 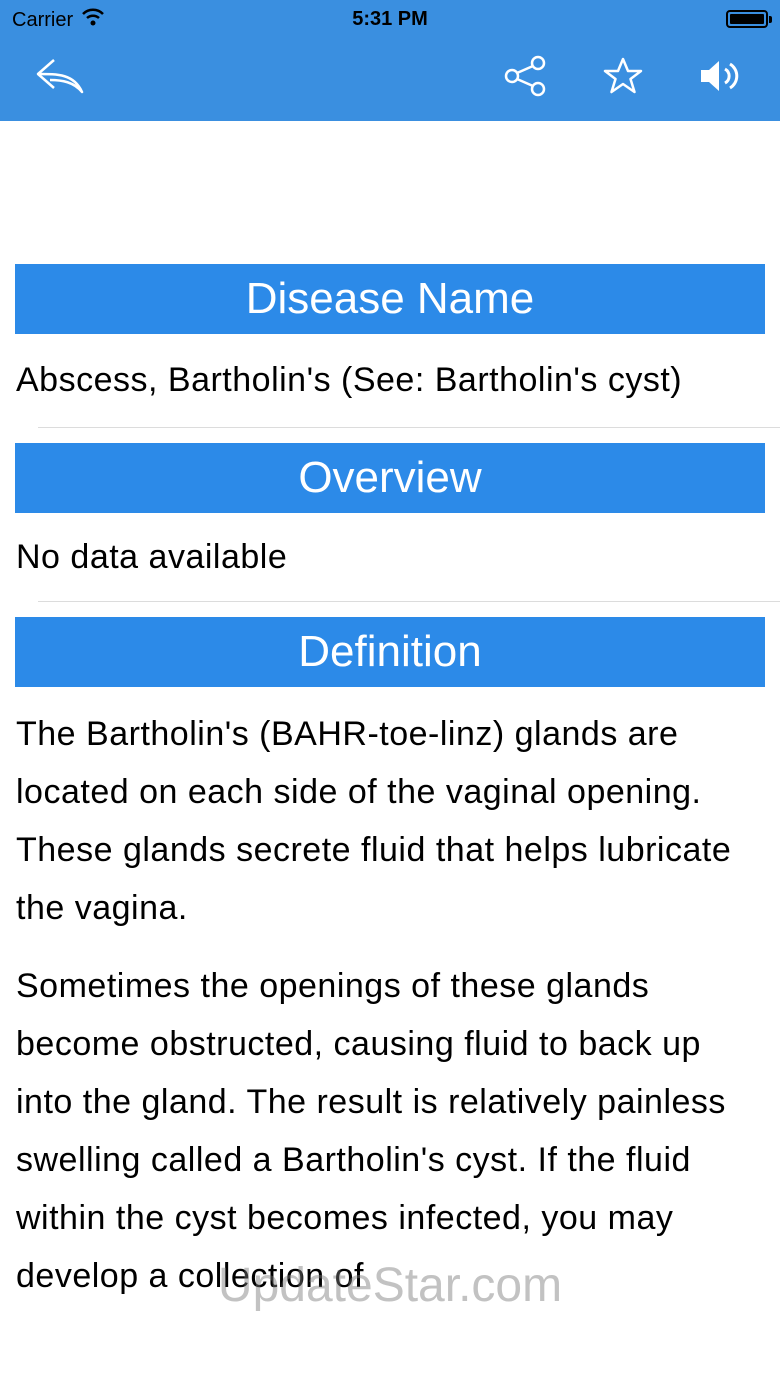 I want to click on reply-back-icon, so click(x=60, y=78).